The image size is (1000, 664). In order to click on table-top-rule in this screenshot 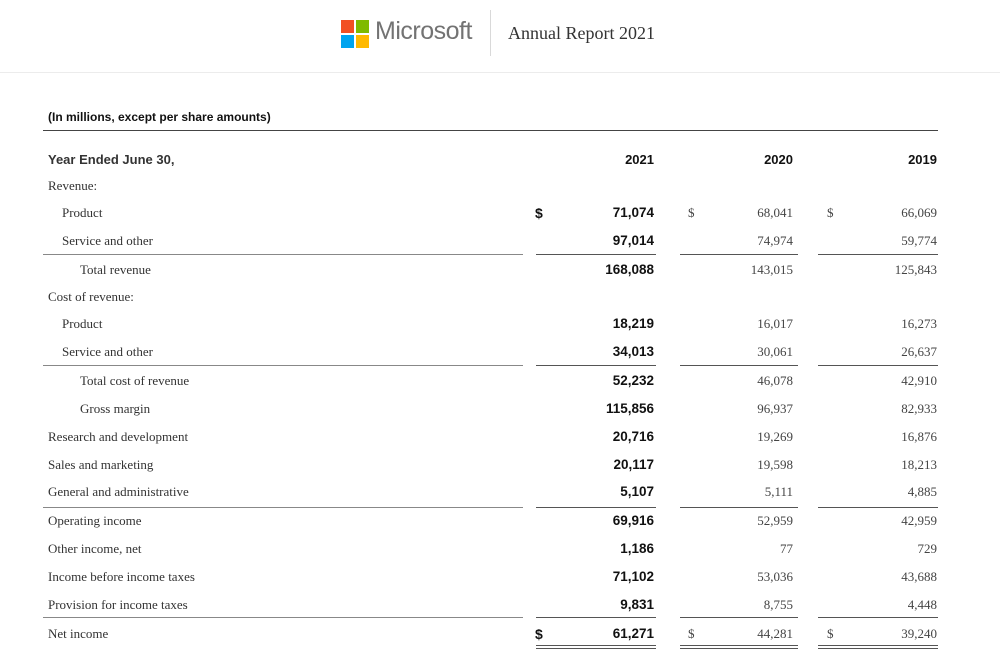, I will do `click(490, 130)`.